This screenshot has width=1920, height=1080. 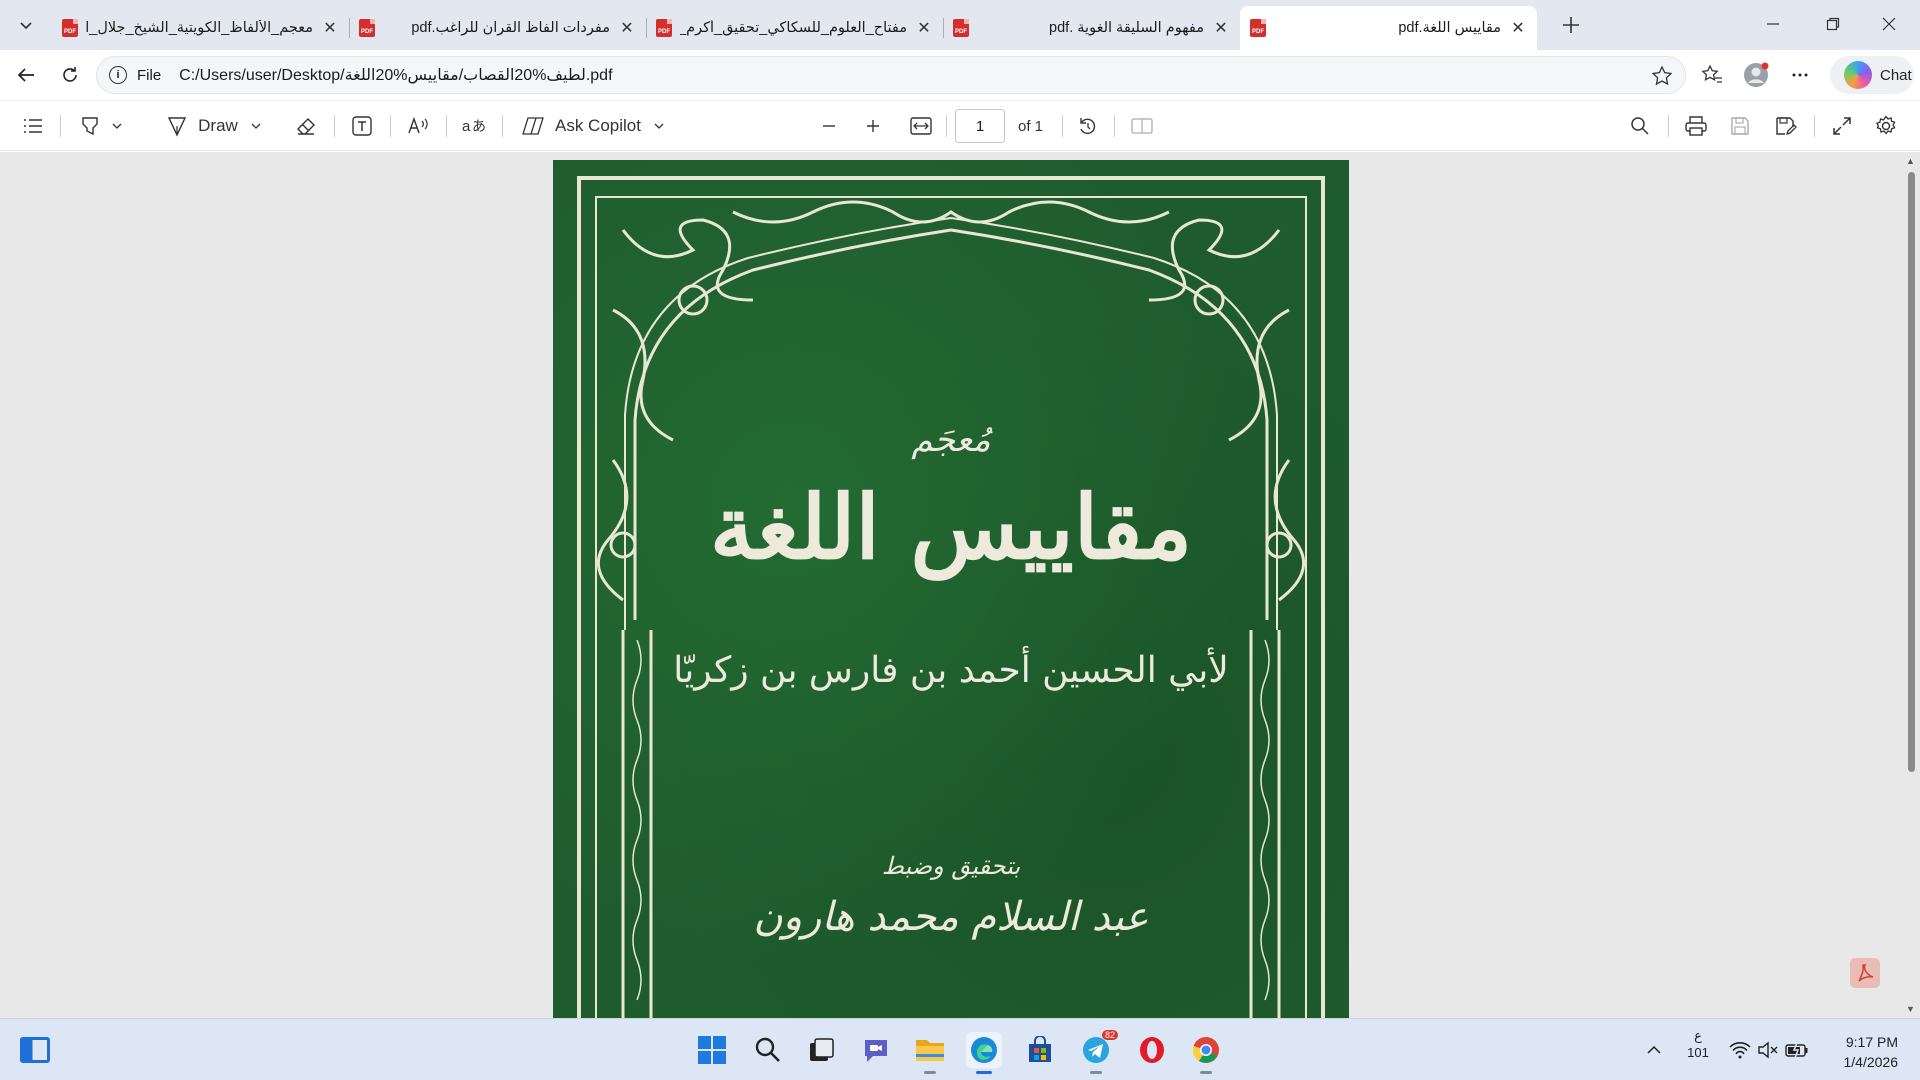 I want to click on avatar-icon, so click(x=1756, y=74).